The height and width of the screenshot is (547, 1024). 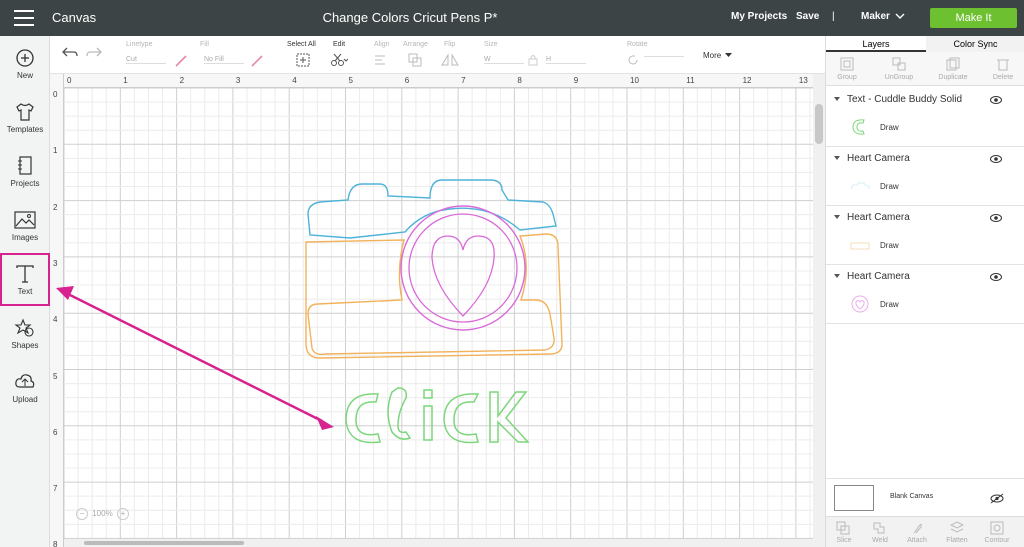 What do you see at coordinates (728, 55) in the screenshot?
I see `caret-down-icon` at bounding box center [728, 55].